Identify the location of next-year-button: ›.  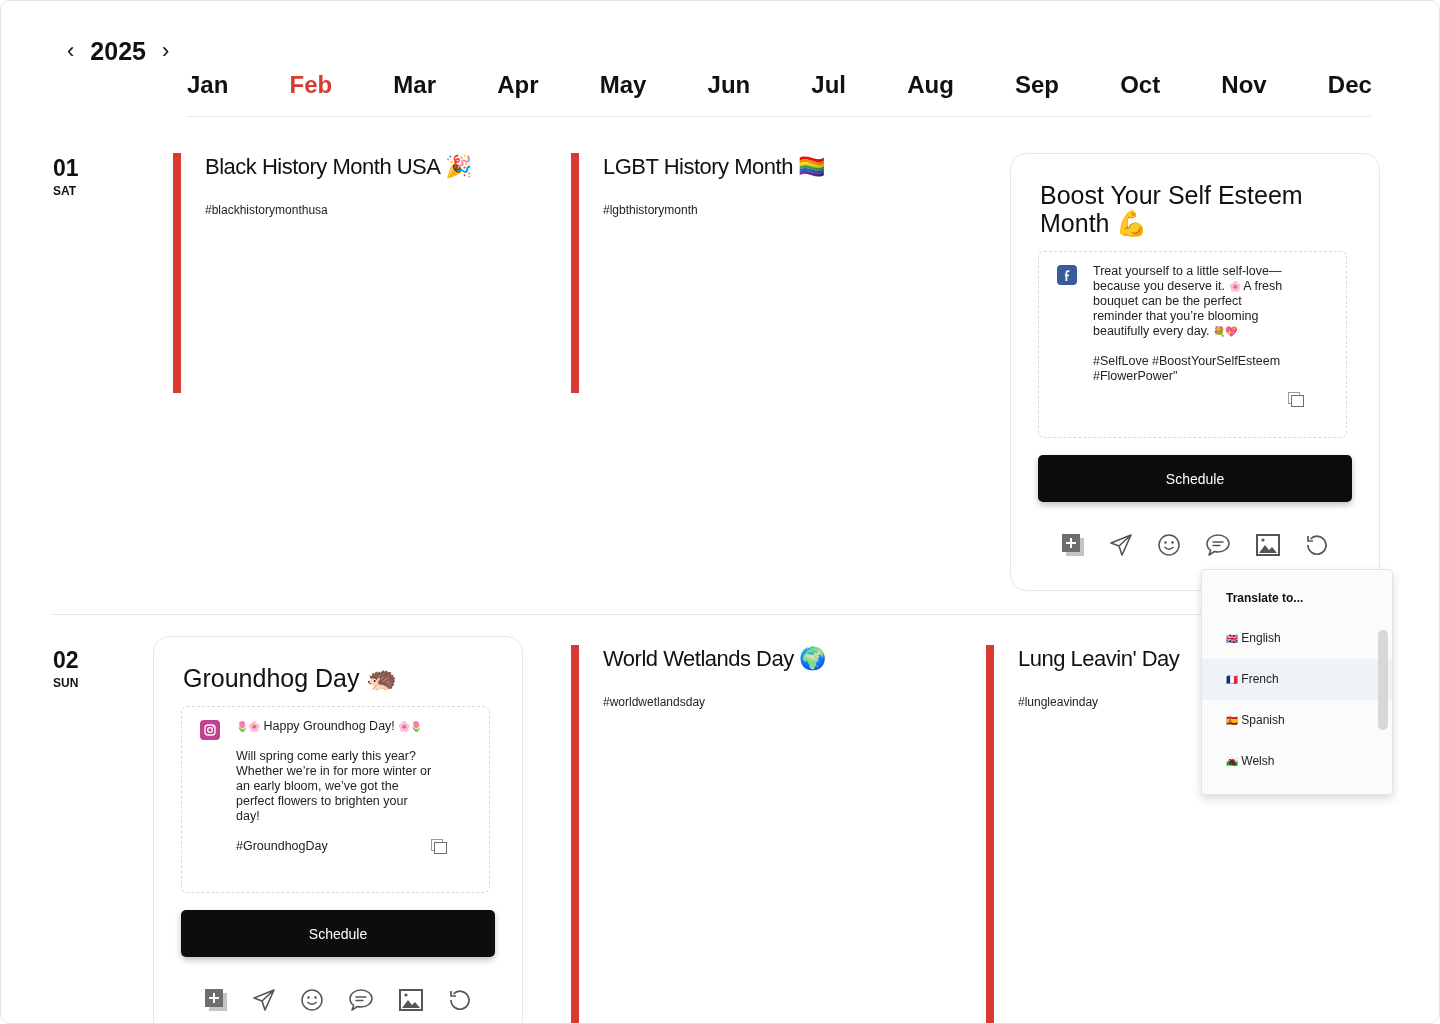
(165, 51).